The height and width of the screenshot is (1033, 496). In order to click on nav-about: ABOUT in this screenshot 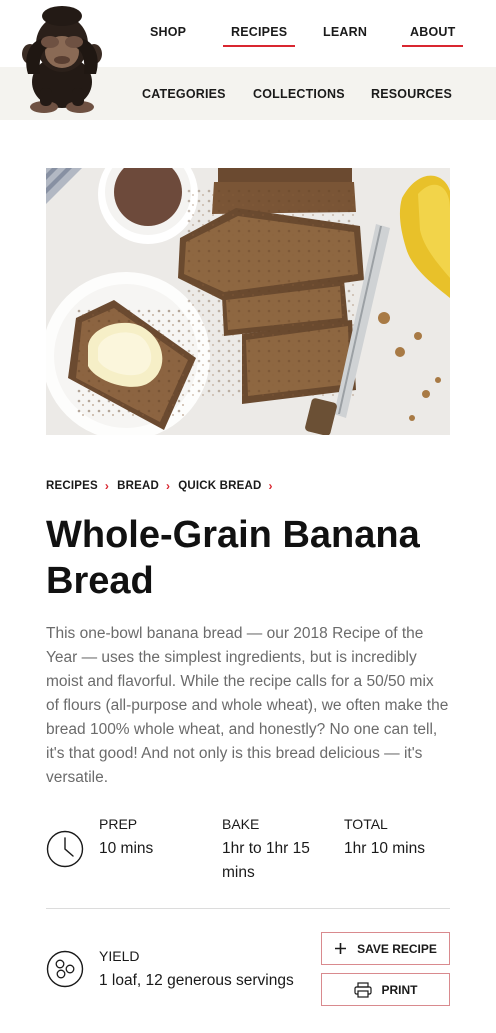, I will do `click(432, 36)`.